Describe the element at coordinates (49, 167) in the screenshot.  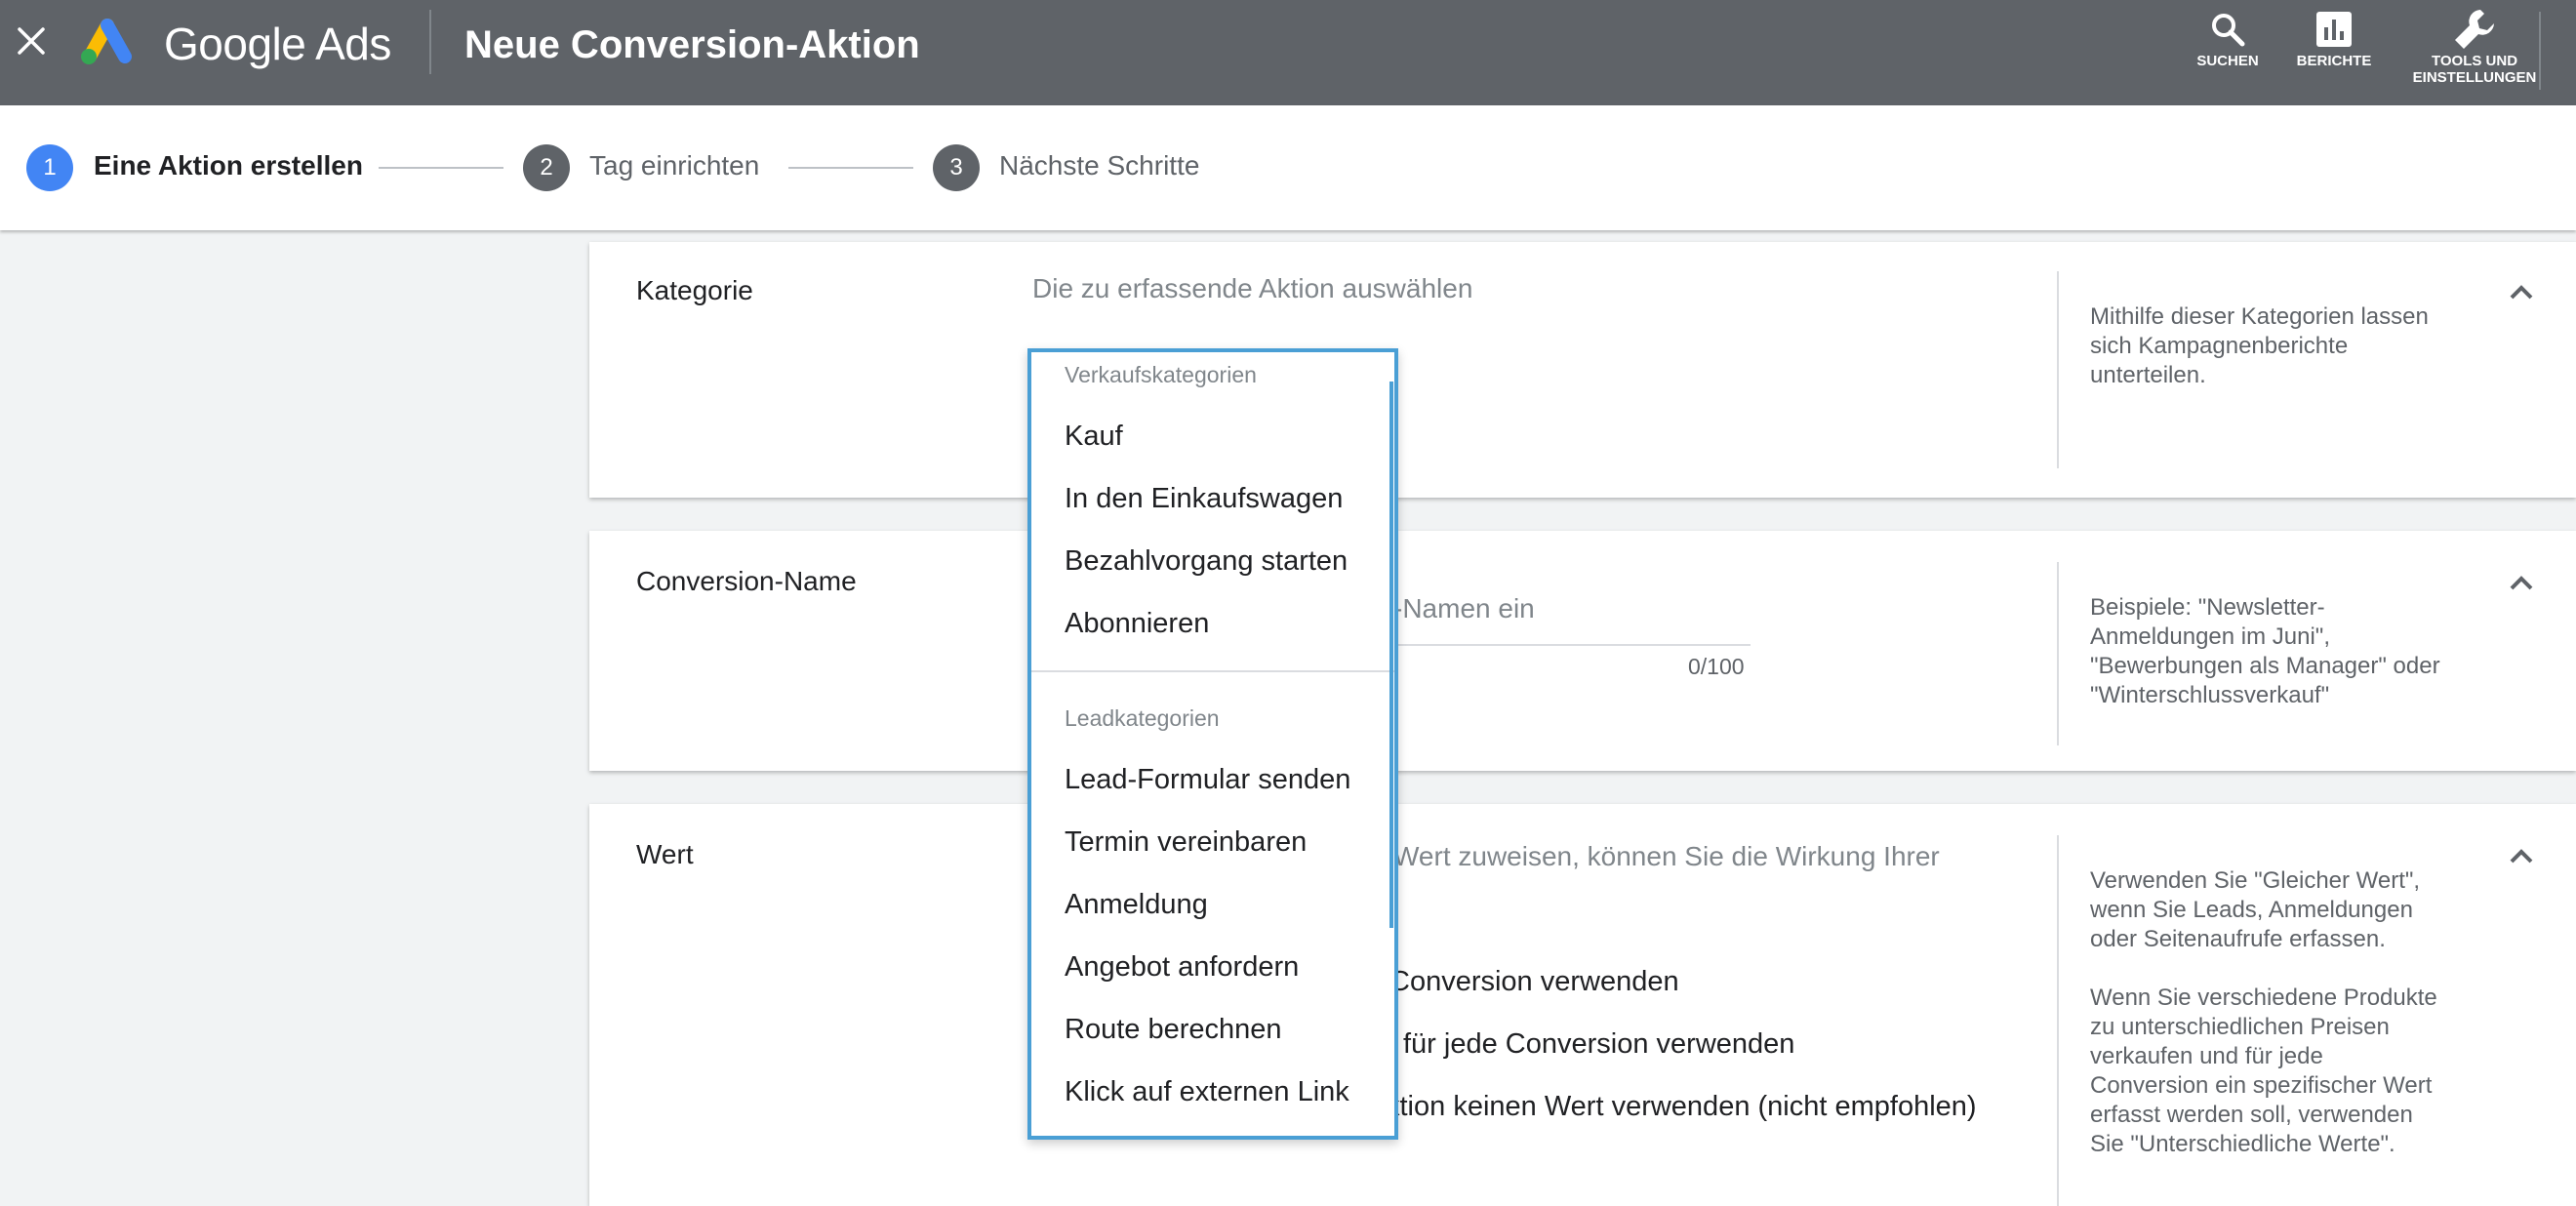
I see `step-1-number: 1` at that location.